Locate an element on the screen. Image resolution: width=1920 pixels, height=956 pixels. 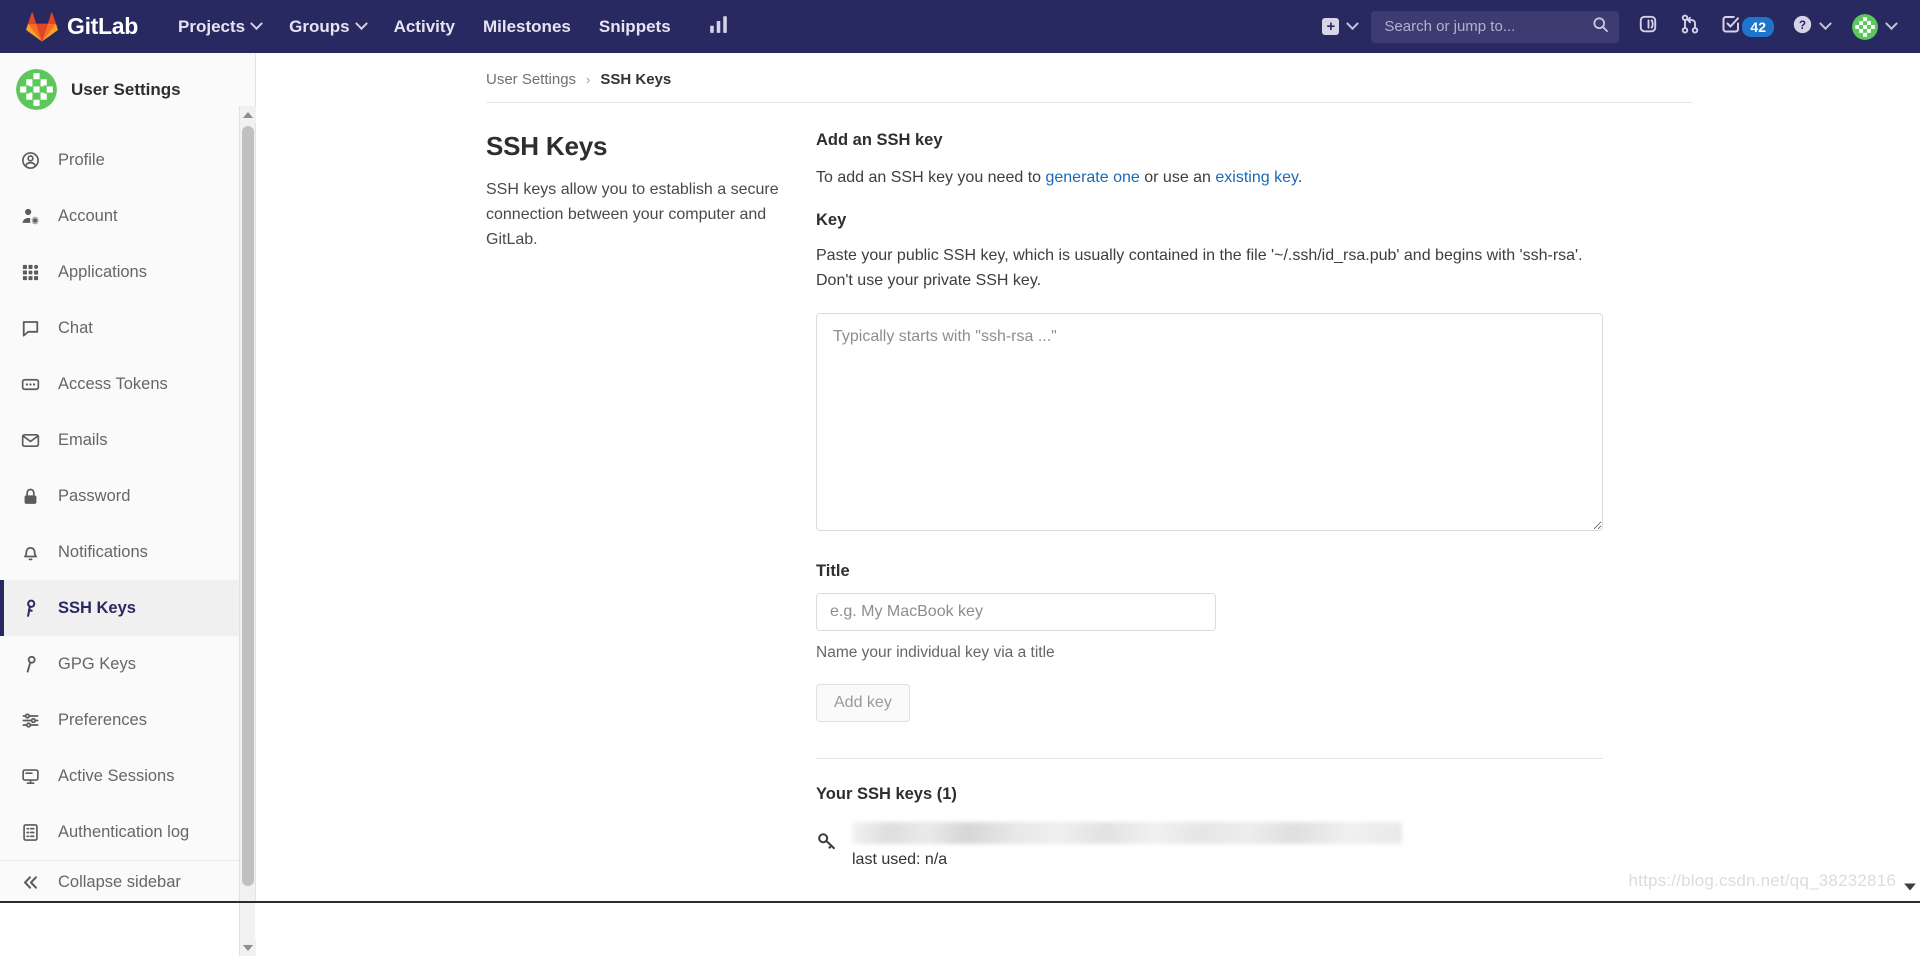
gitlab-home-link: GitLab is located at coordinates (82, 26).